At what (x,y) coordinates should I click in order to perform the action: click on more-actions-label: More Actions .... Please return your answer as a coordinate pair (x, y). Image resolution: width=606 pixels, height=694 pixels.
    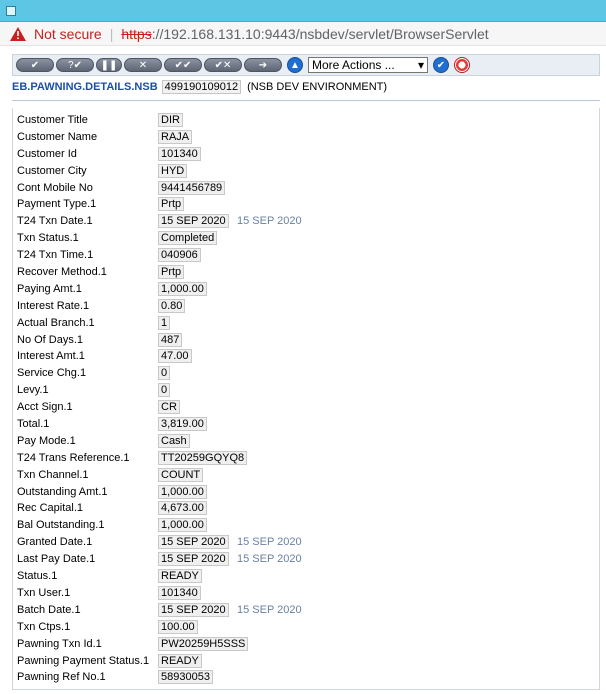
    Looking at the image, I should click on (353, 65).